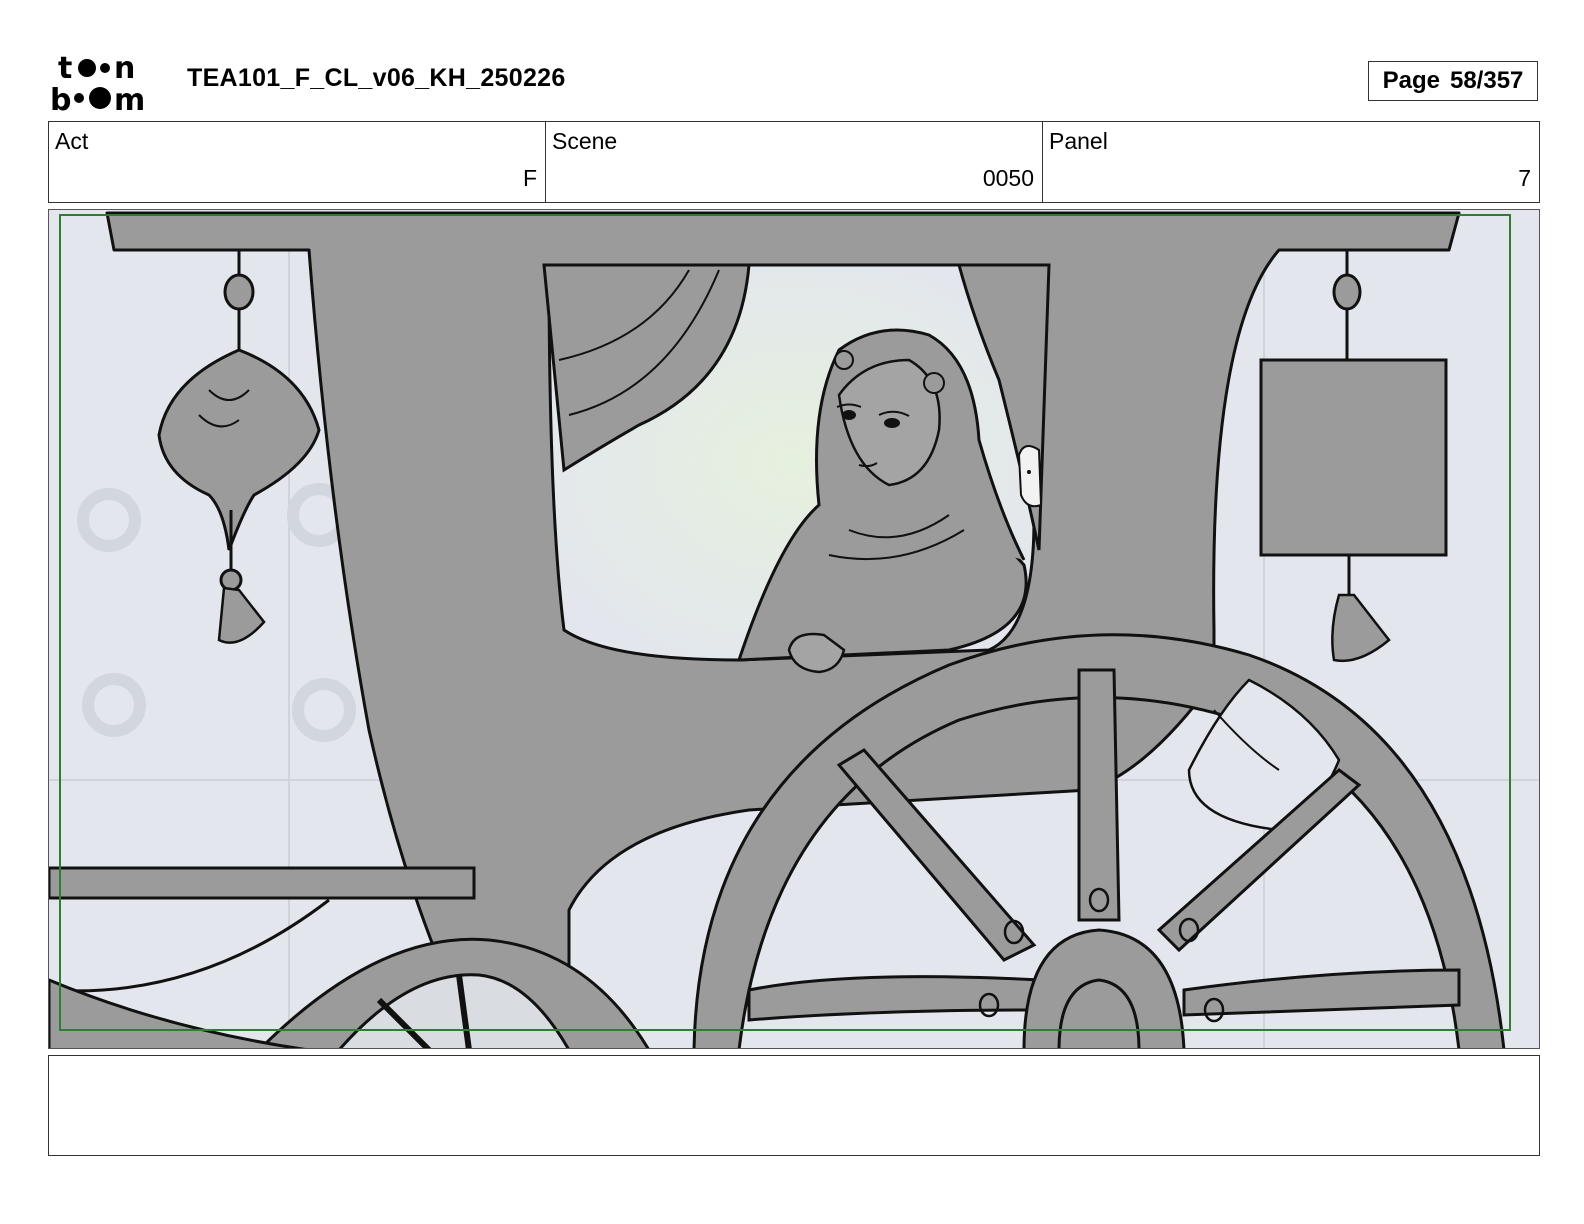 Image resolution: width=1584 pixels, height=1224 pixels. Describe the element at coordinates (65, 68) in the screenshot. I see `svg-text: t` at that location.